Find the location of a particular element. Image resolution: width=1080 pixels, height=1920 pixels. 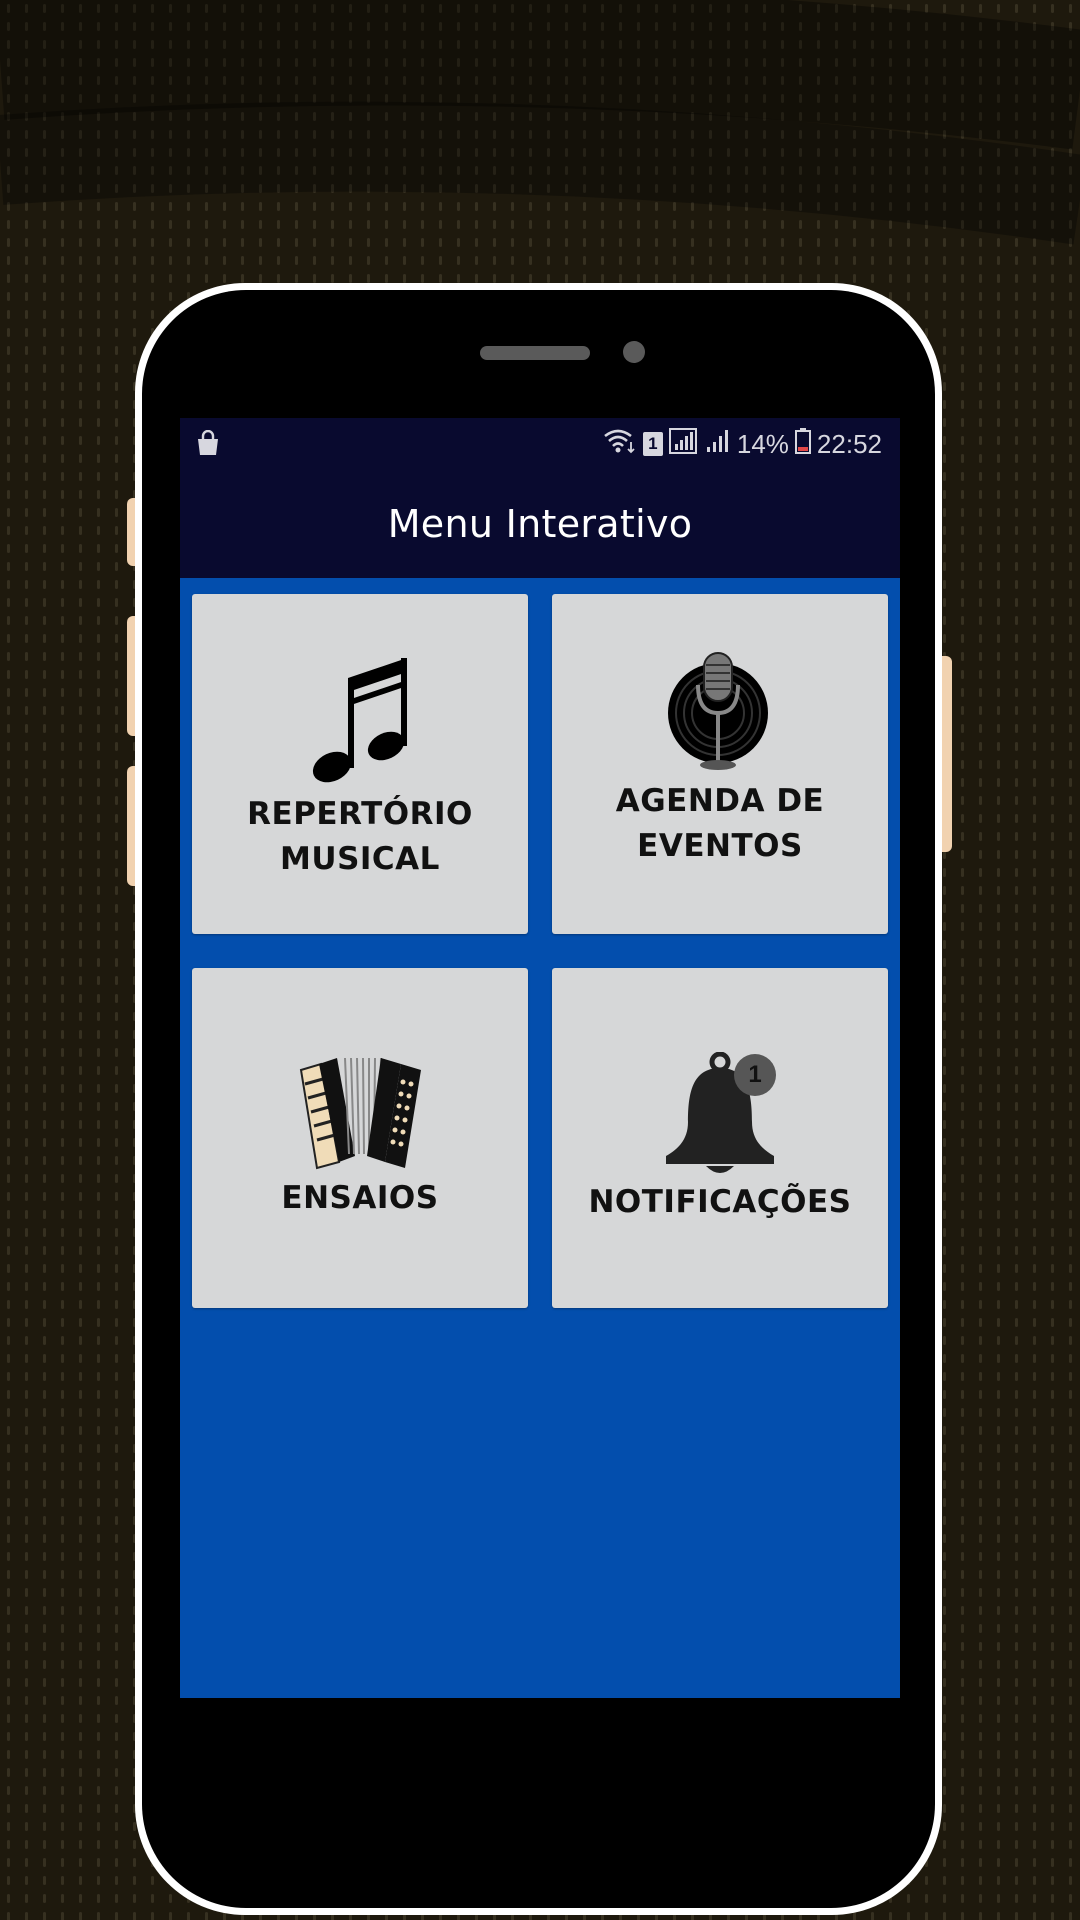

tile-repertorio-musical: REPERTÓRIO MUSICAL is located at coordinates (360, 764).